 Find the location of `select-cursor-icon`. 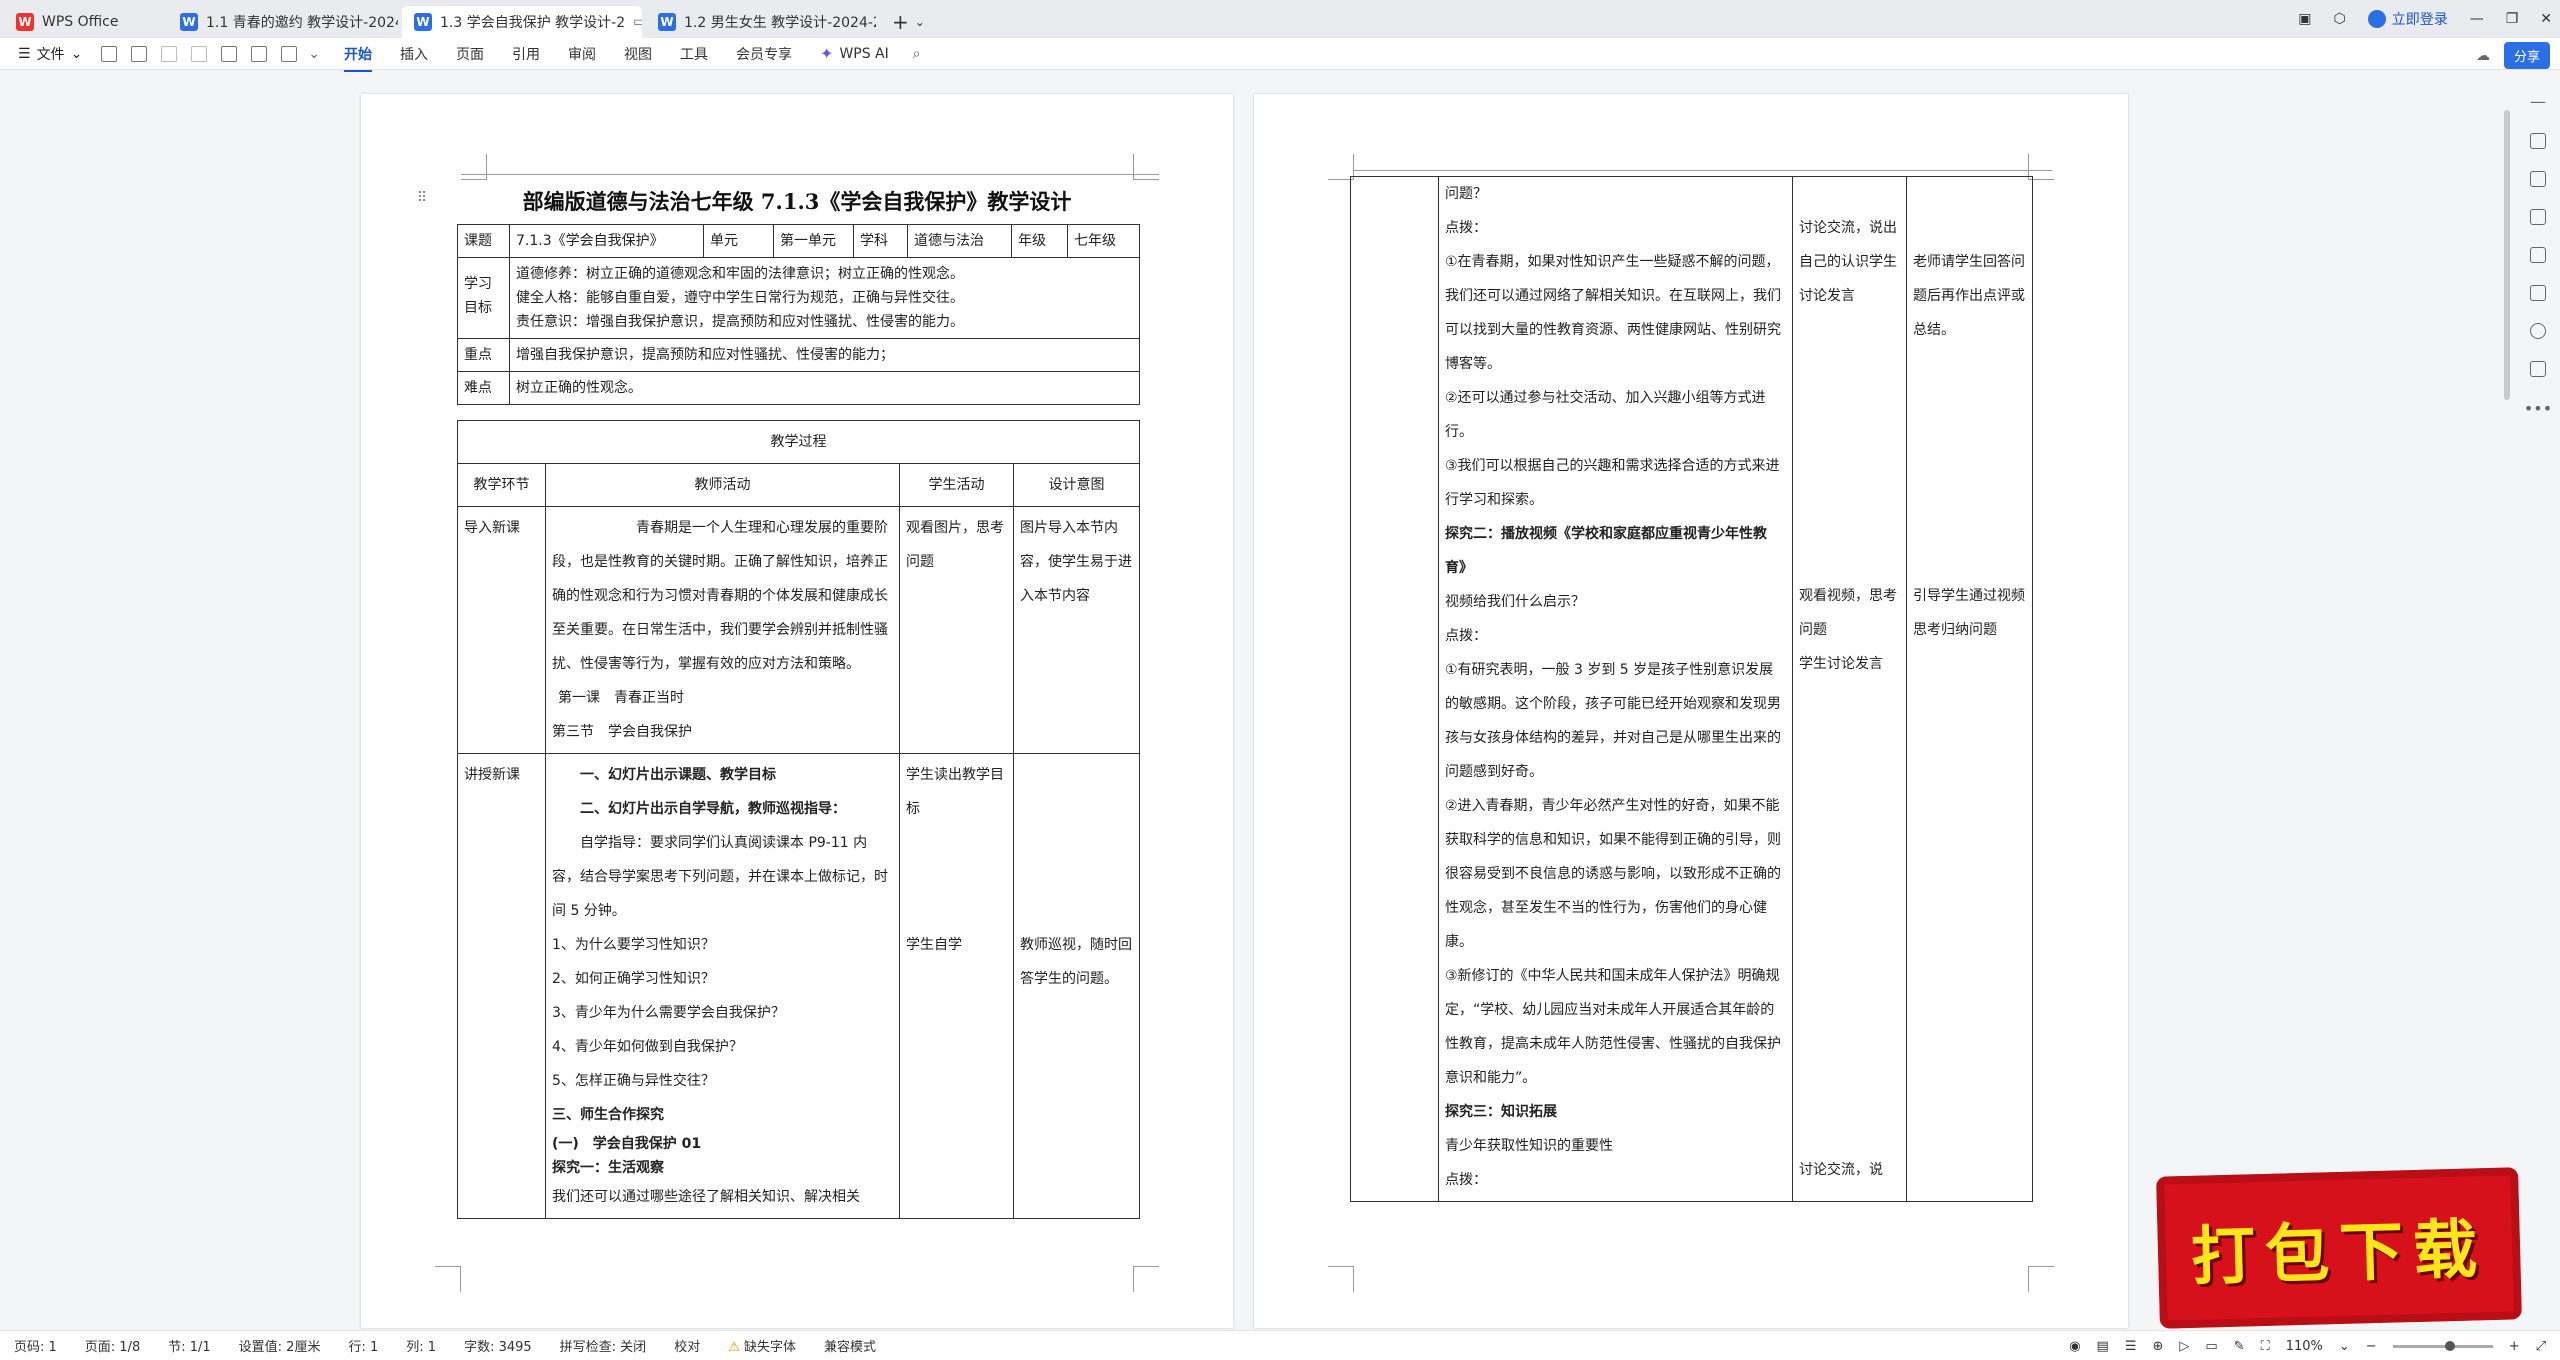

select-cursor-icon is located at coordinates (2538, 179).